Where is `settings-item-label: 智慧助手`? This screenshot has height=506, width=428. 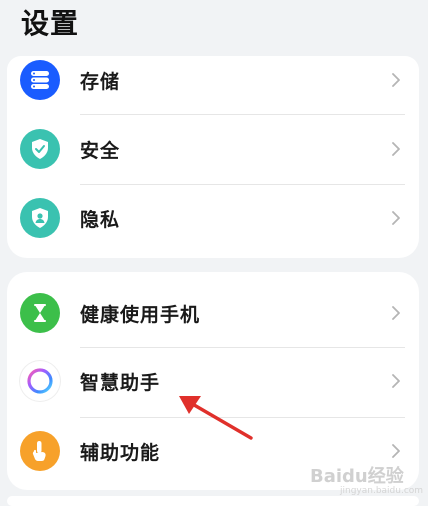 settings-item-label: 智慧助手 is located at coordinates (120, 382).